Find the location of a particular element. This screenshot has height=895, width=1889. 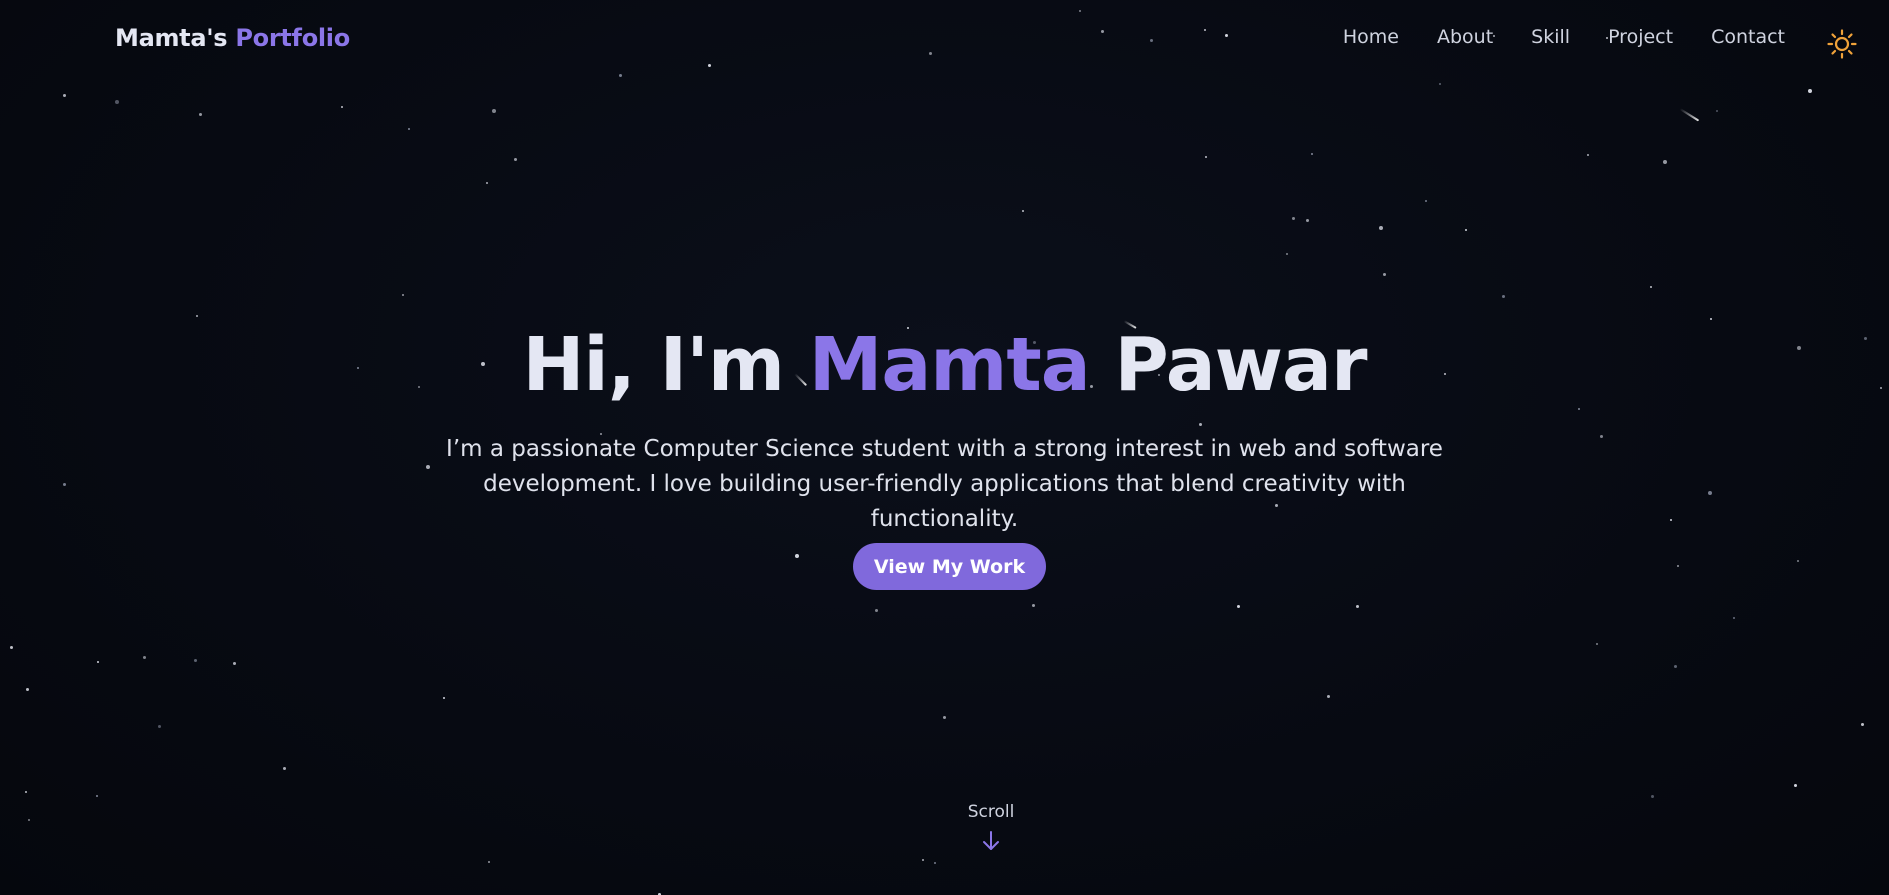

main-nav: Home About Skill Project Contact is located at coordinates (1564, 37).